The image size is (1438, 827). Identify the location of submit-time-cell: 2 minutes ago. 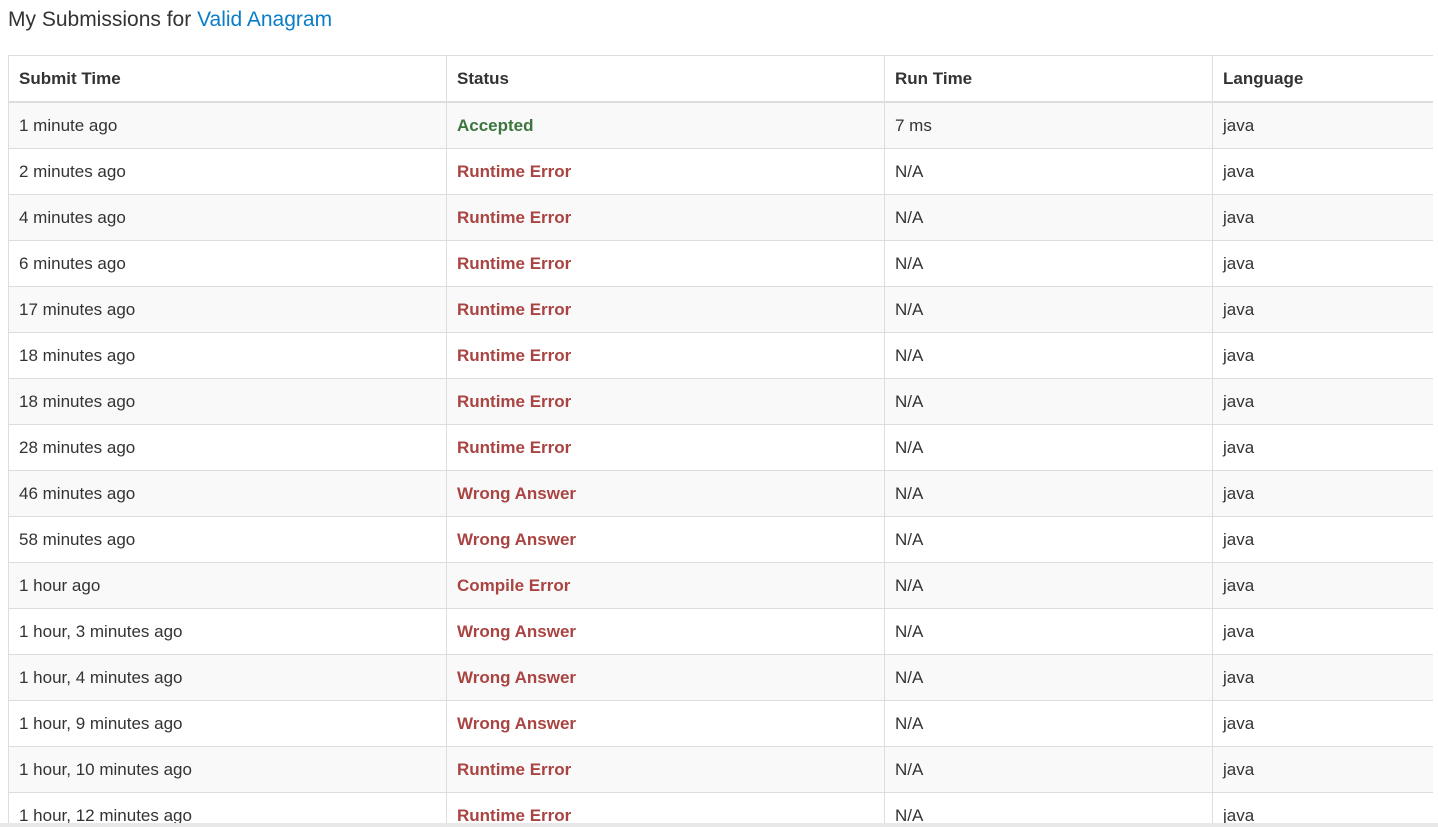
(227, 171).